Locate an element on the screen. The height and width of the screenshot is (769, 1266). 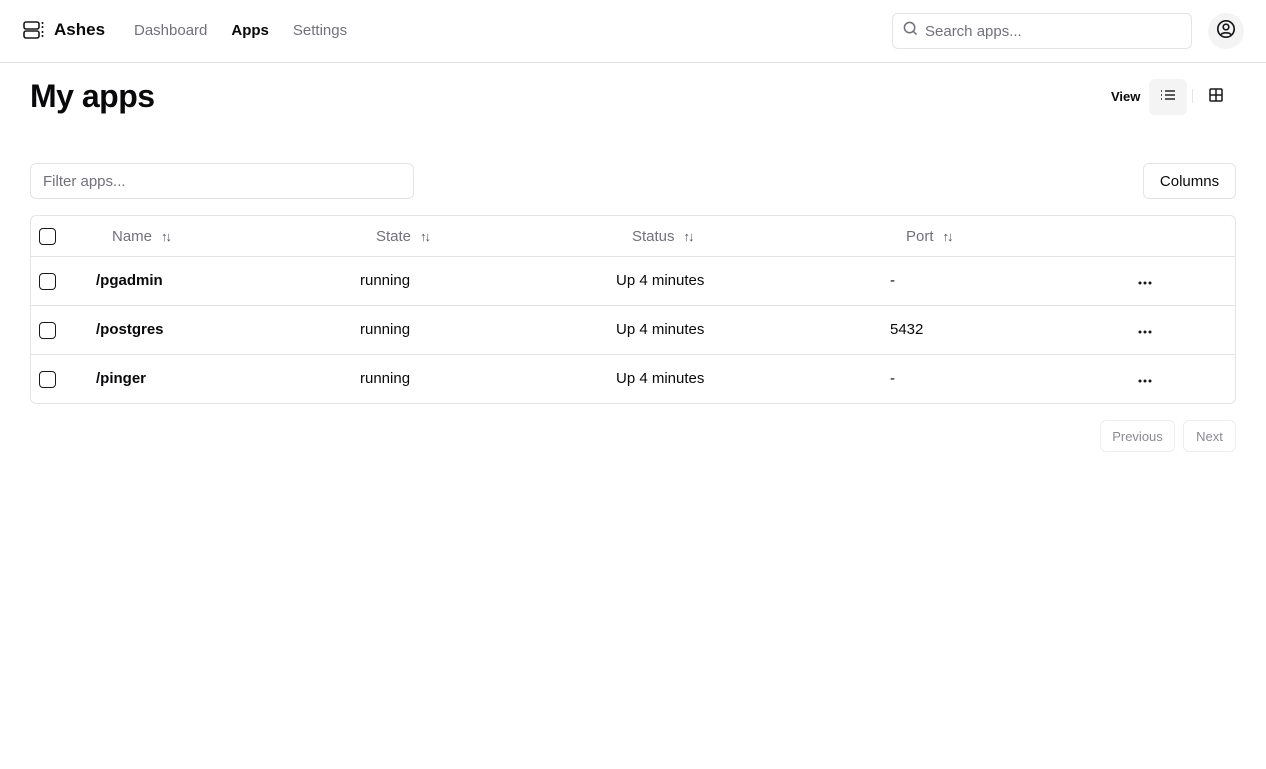
select-all-checkbox is located at coordinates (47, 236).